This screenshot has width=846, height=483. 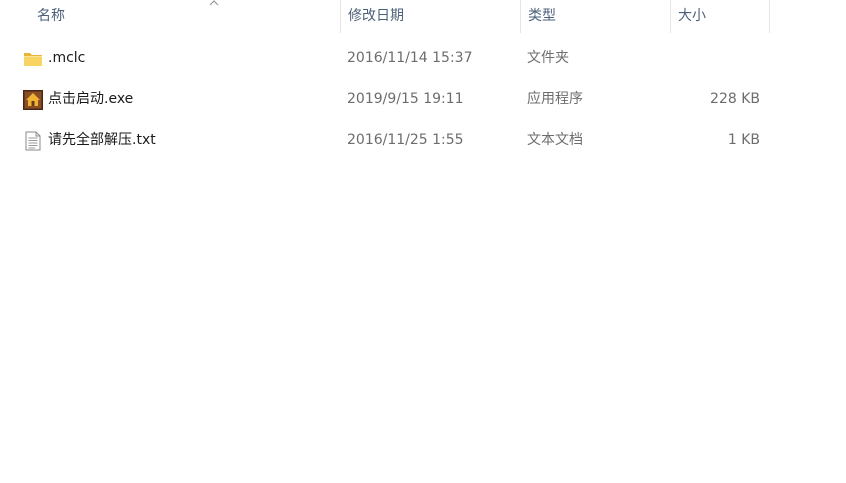 What do you see at coordinates (67, 58) in the screenshot?
I see `file-name: .mclc` at bounding box center [67, 58].